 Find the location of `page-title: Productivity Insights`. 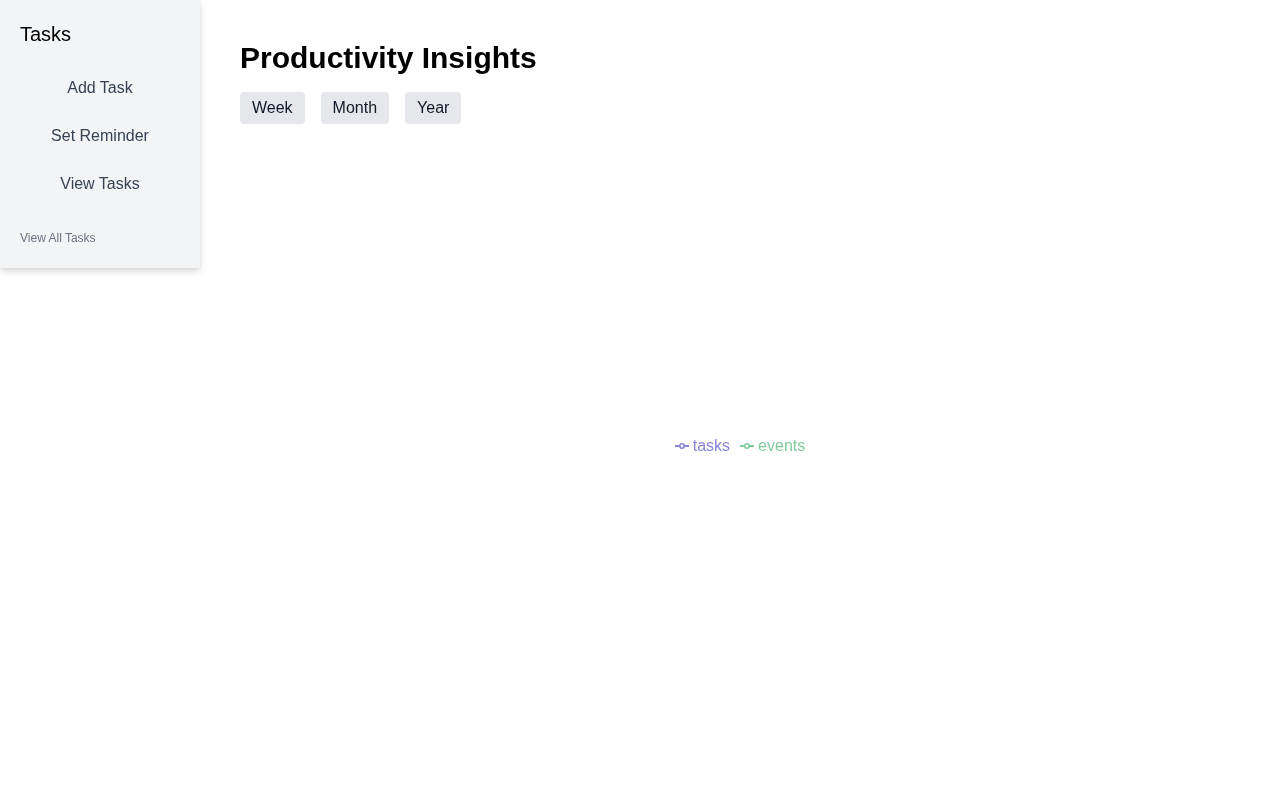

page-title: Productivity Insights is located at coordinates (388, 58).